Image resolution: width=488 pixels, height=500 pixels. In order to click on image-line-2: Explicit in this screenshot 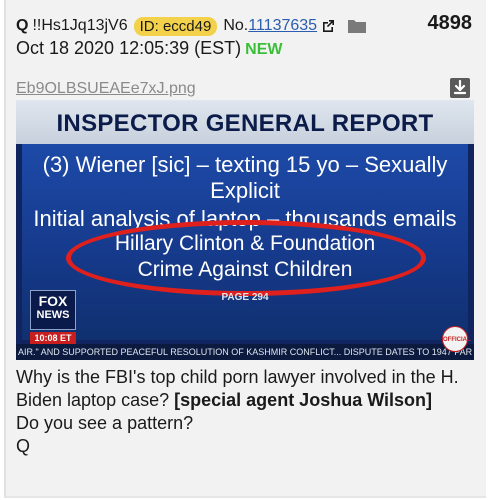, I will do `click(245, 190)`.